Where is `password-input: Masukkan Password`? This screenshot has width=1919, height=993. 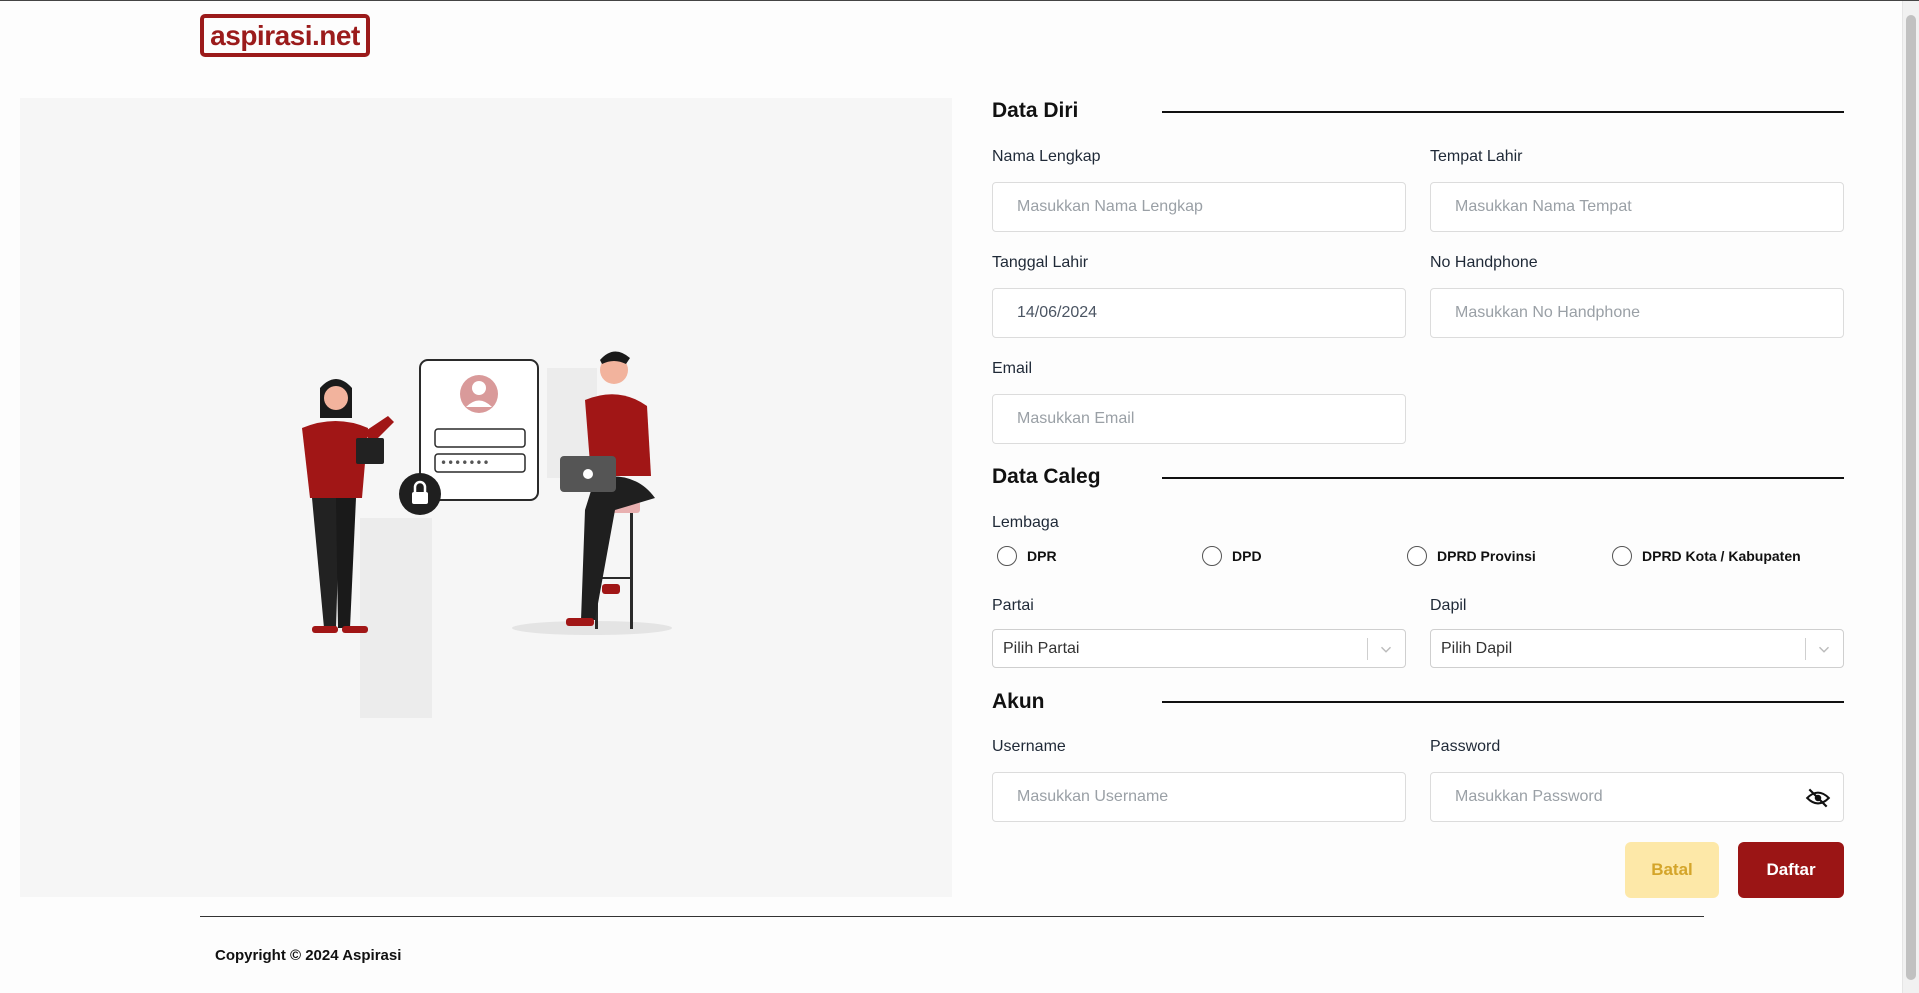
password-input: Masukkan Password is located at coordinates (1637, 797).